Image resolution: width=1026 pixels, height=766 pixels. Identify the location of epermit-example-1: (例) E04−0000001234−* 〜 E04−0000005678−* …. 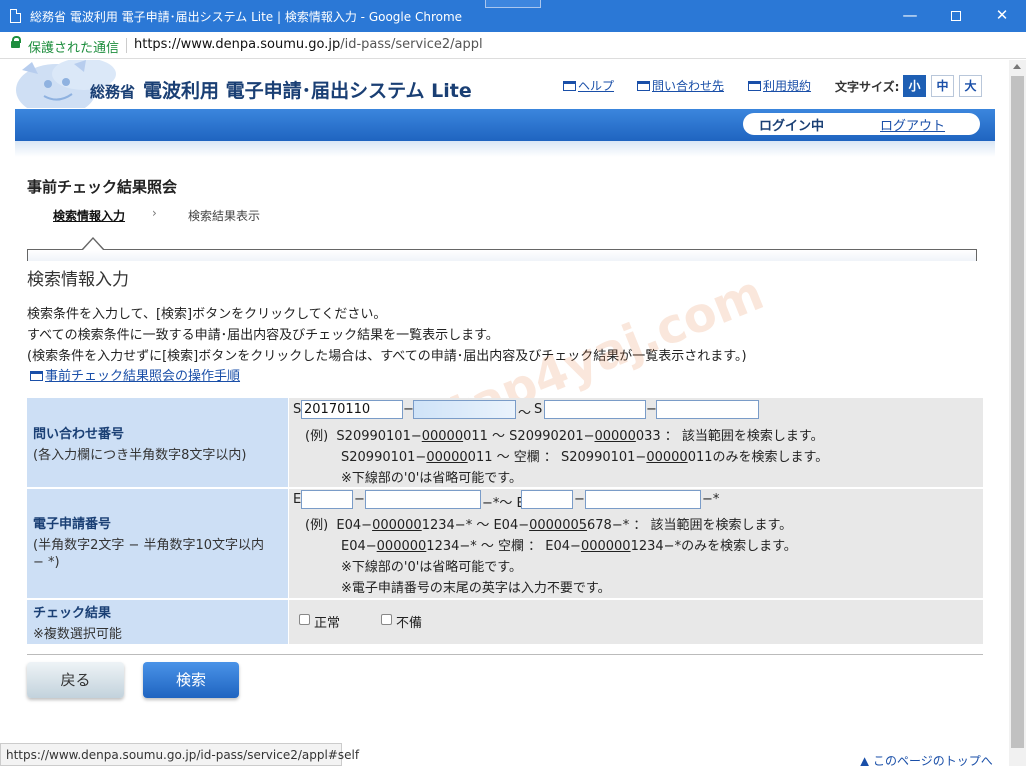
(549, 525).